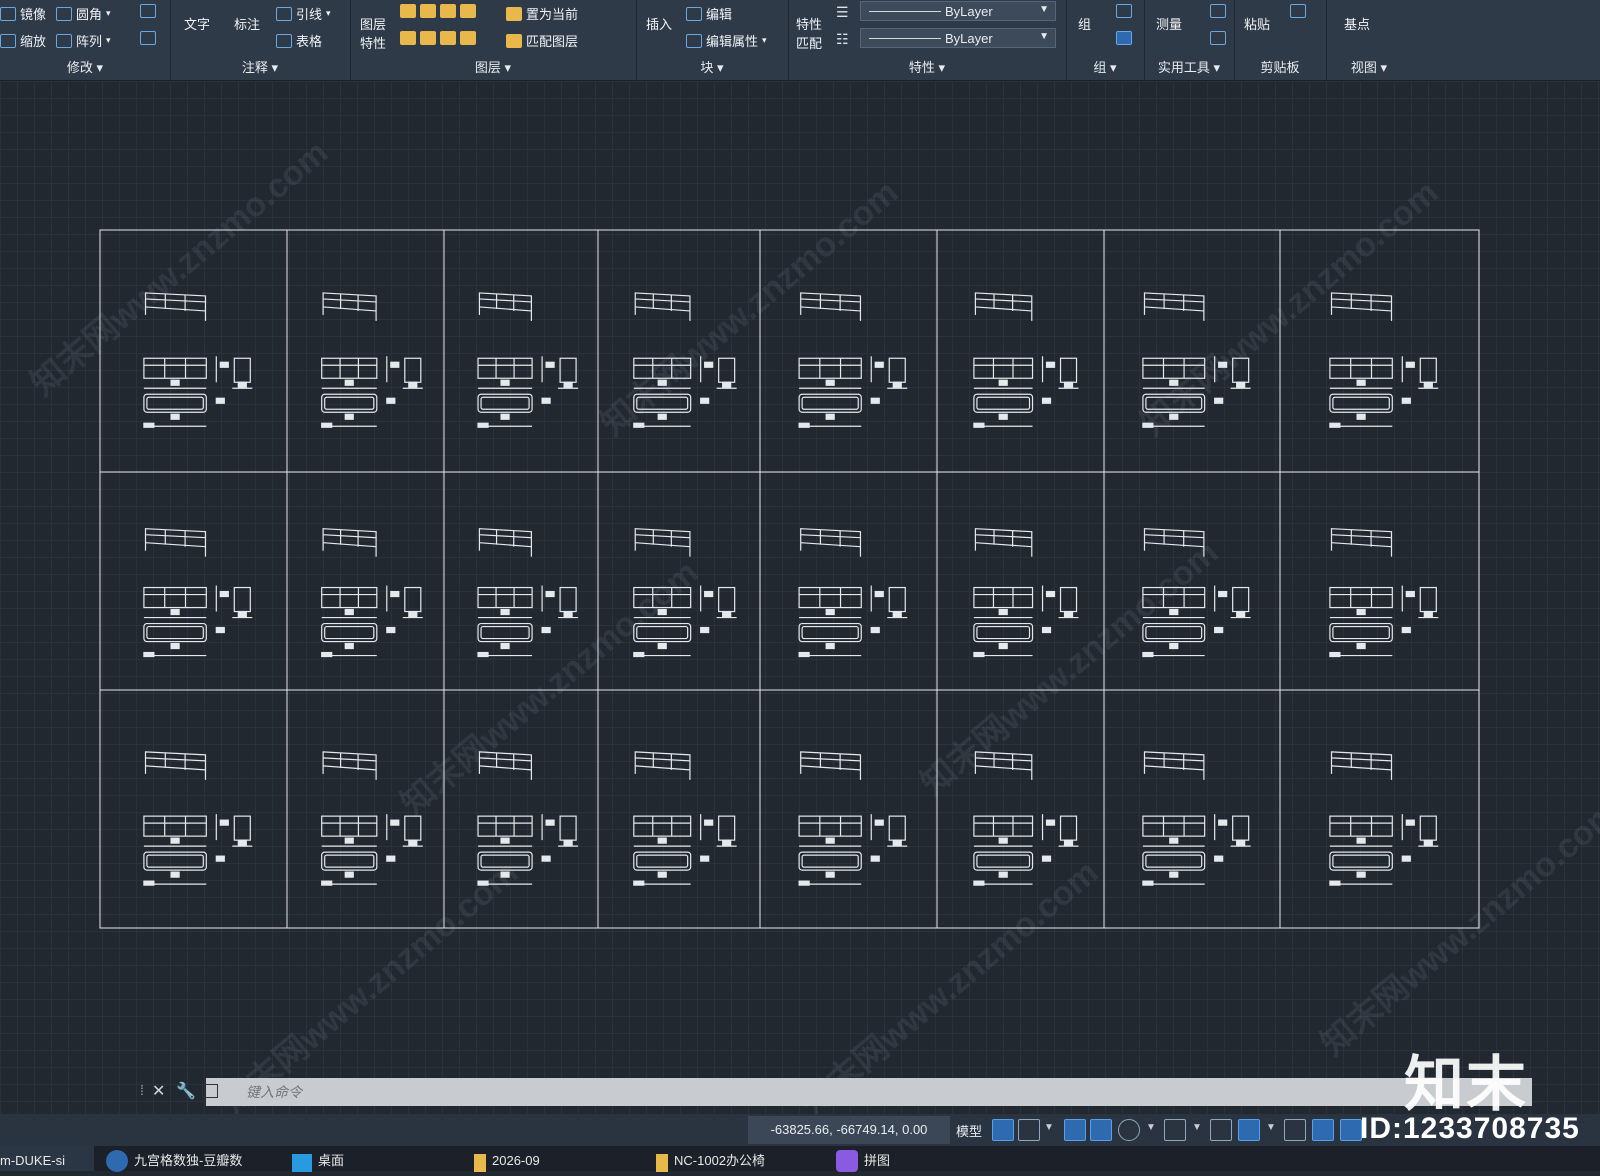  I want to click on model-tab: 模型, so click(969, 1130).